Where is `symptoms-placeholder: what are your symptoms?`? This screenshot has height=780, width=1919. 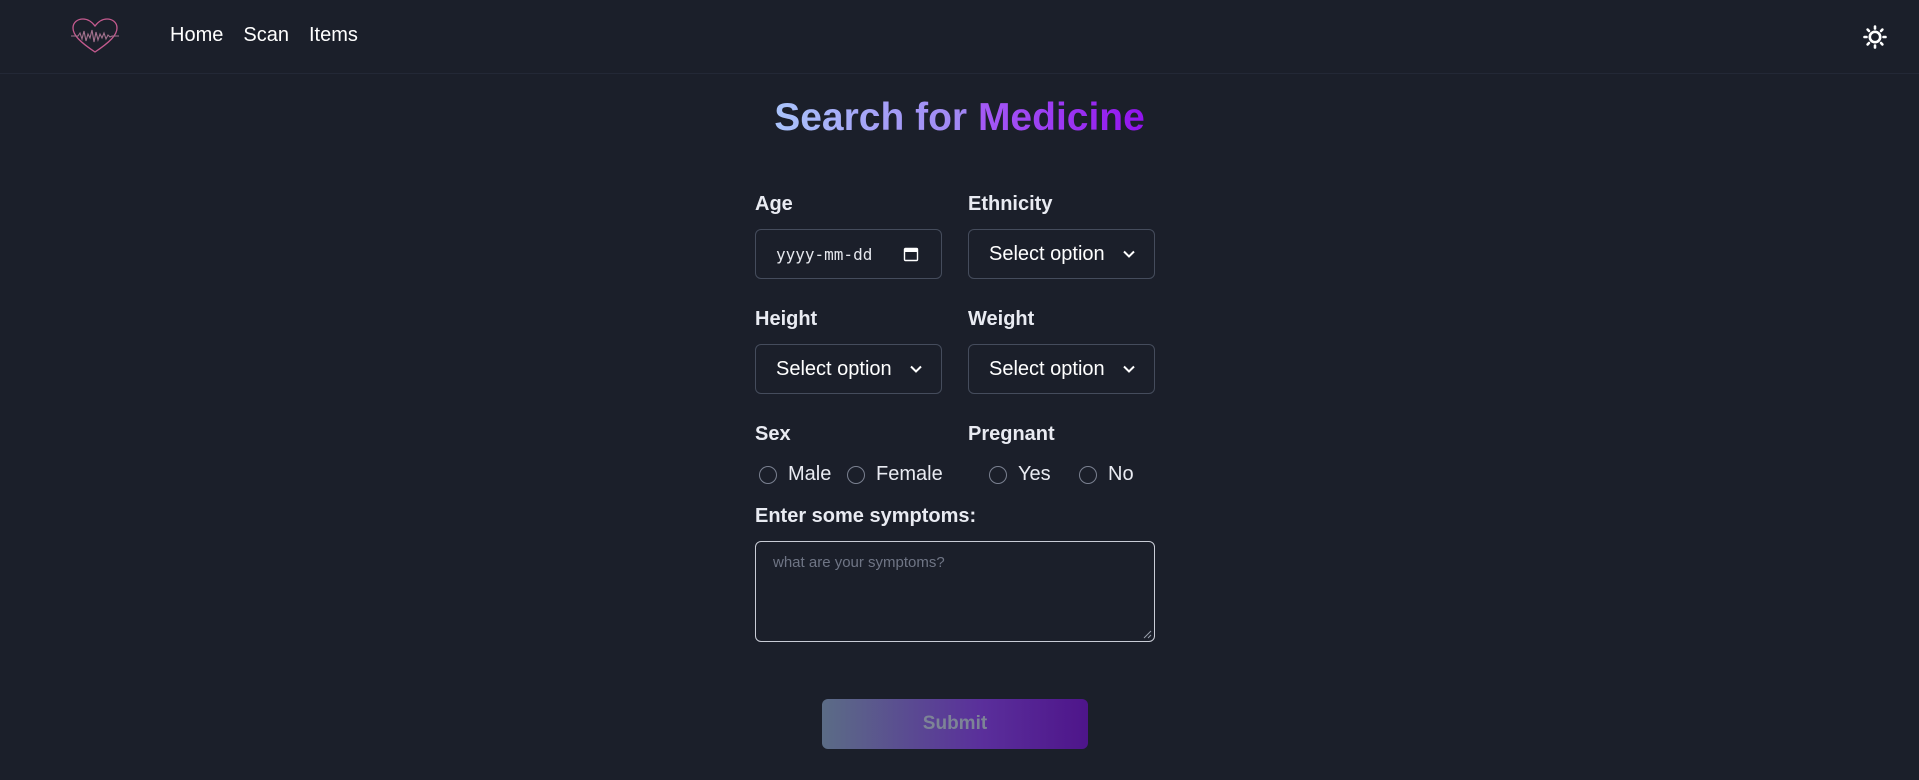
symptoms-placeholder: what are your symptoms? is located at coordinates (859, 562).